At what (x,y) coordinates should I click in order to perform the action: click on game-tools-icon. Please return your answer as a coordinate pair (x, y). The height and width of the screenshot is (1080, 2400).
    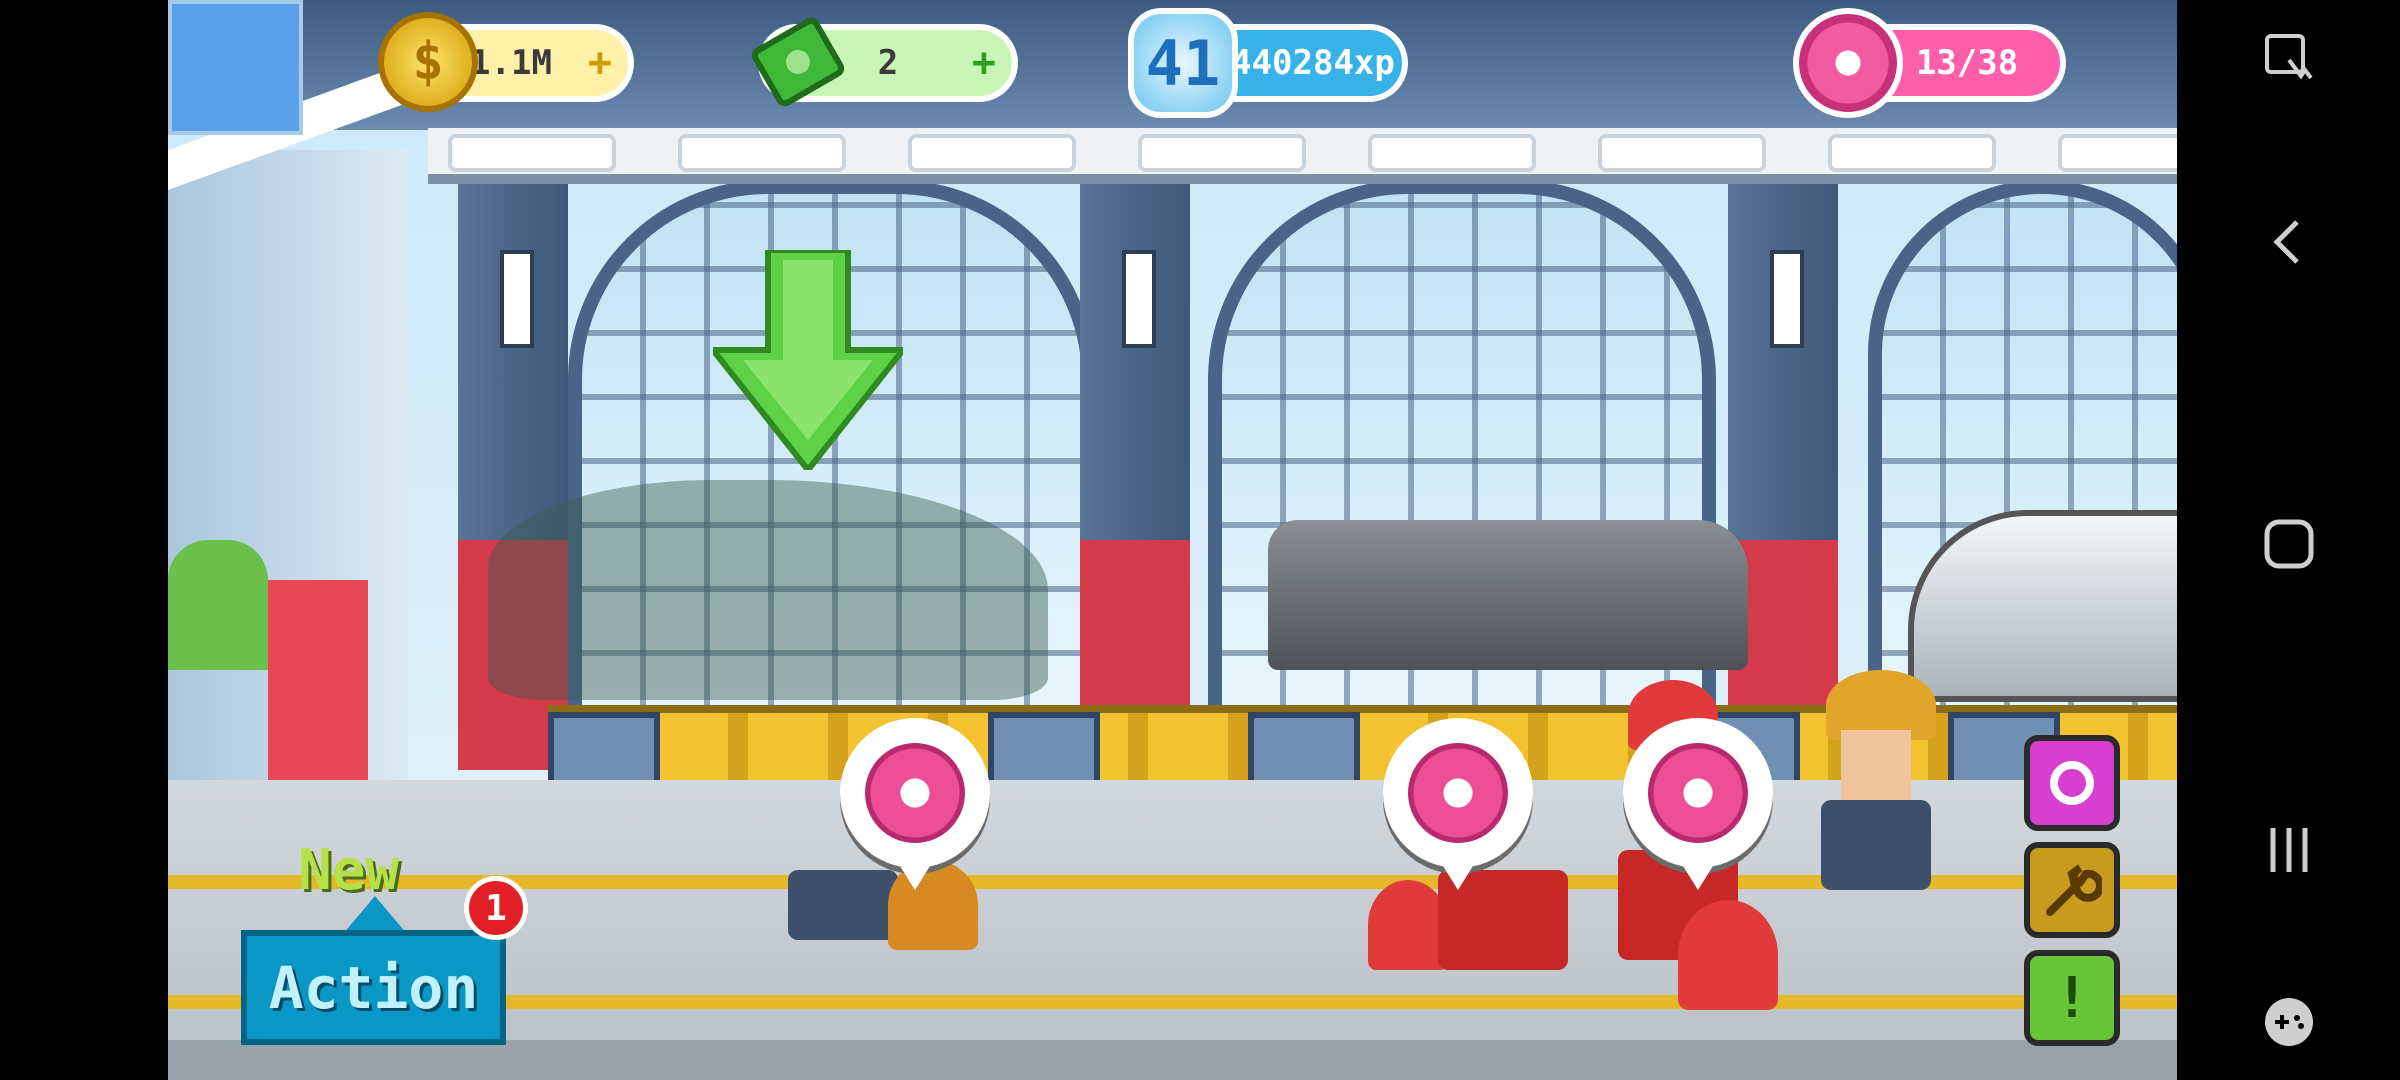
    Looking at the image, I should click on (2289, 1022).